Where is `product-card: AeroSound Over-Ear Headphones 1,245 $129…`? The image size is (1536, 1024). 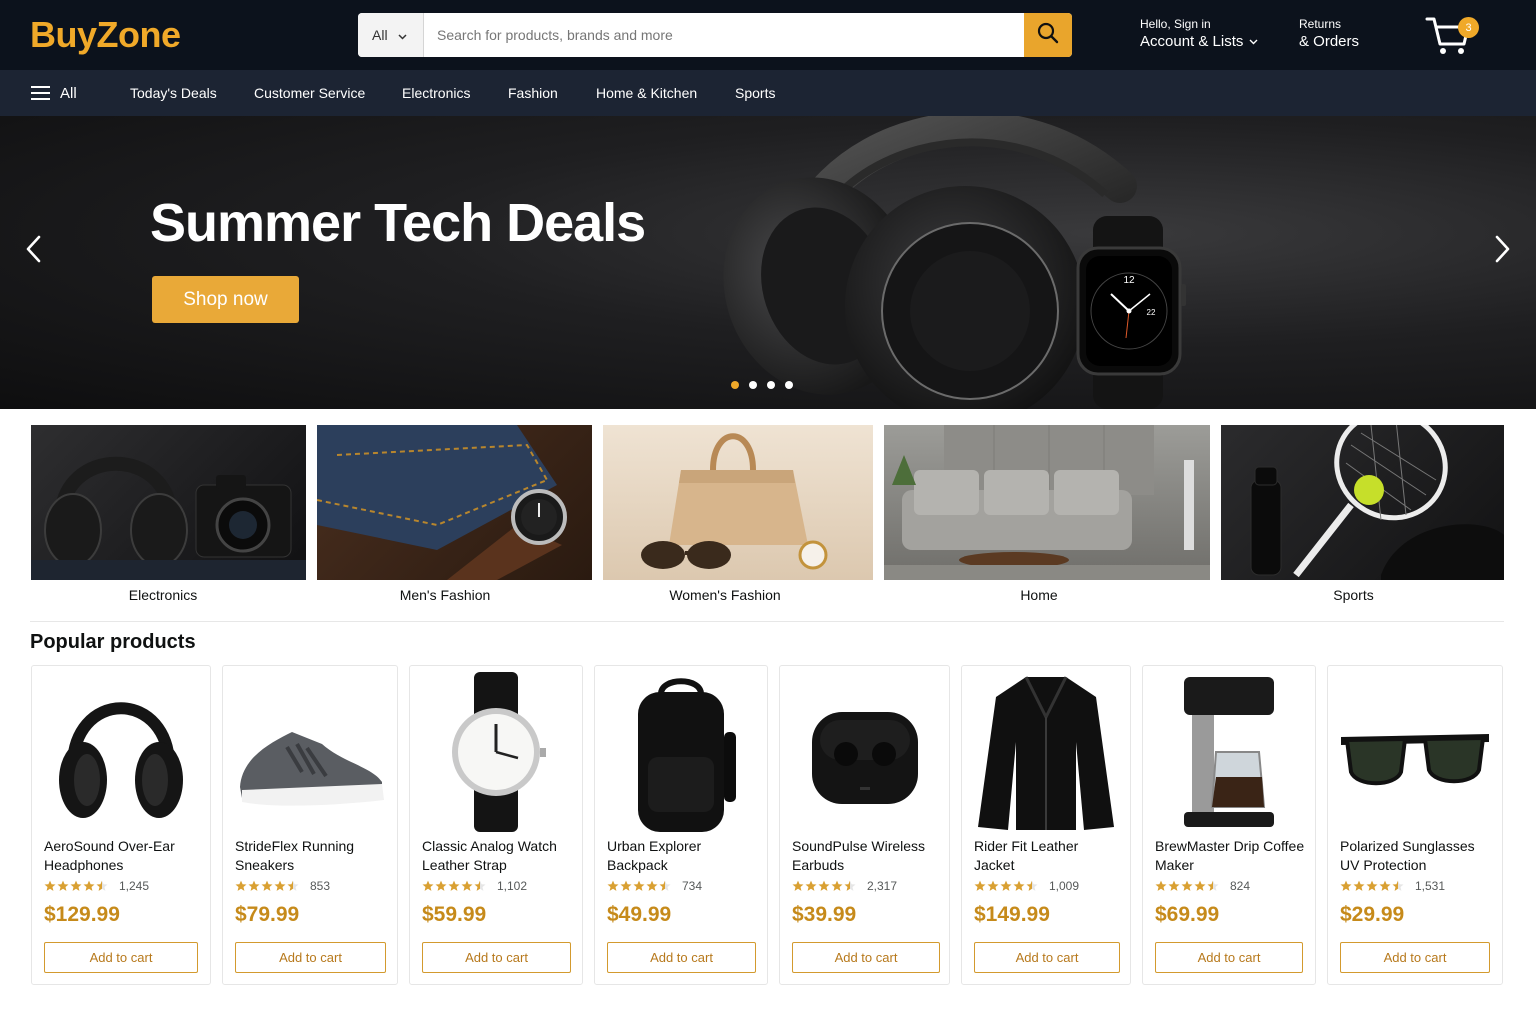
product-card: AeroSound Over-Ear Headphones 1,245 $129… is located at coordinates (121, 825).